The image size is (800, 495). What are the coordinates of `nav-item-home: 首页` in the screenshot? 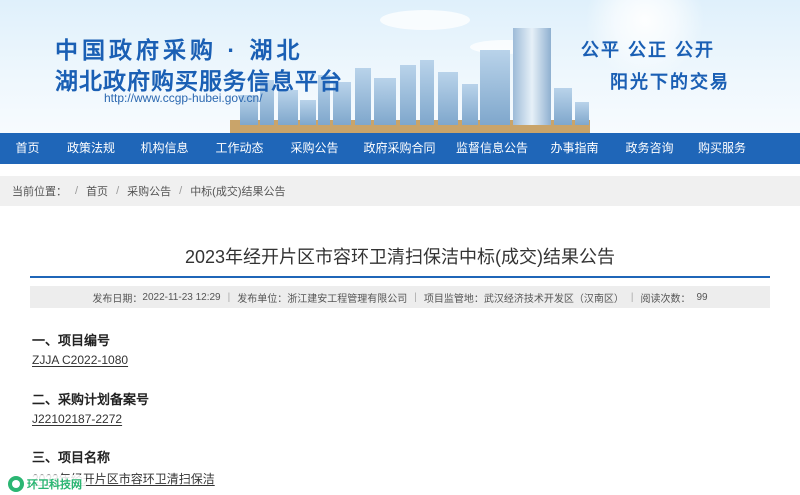 It's located at (27, 148).